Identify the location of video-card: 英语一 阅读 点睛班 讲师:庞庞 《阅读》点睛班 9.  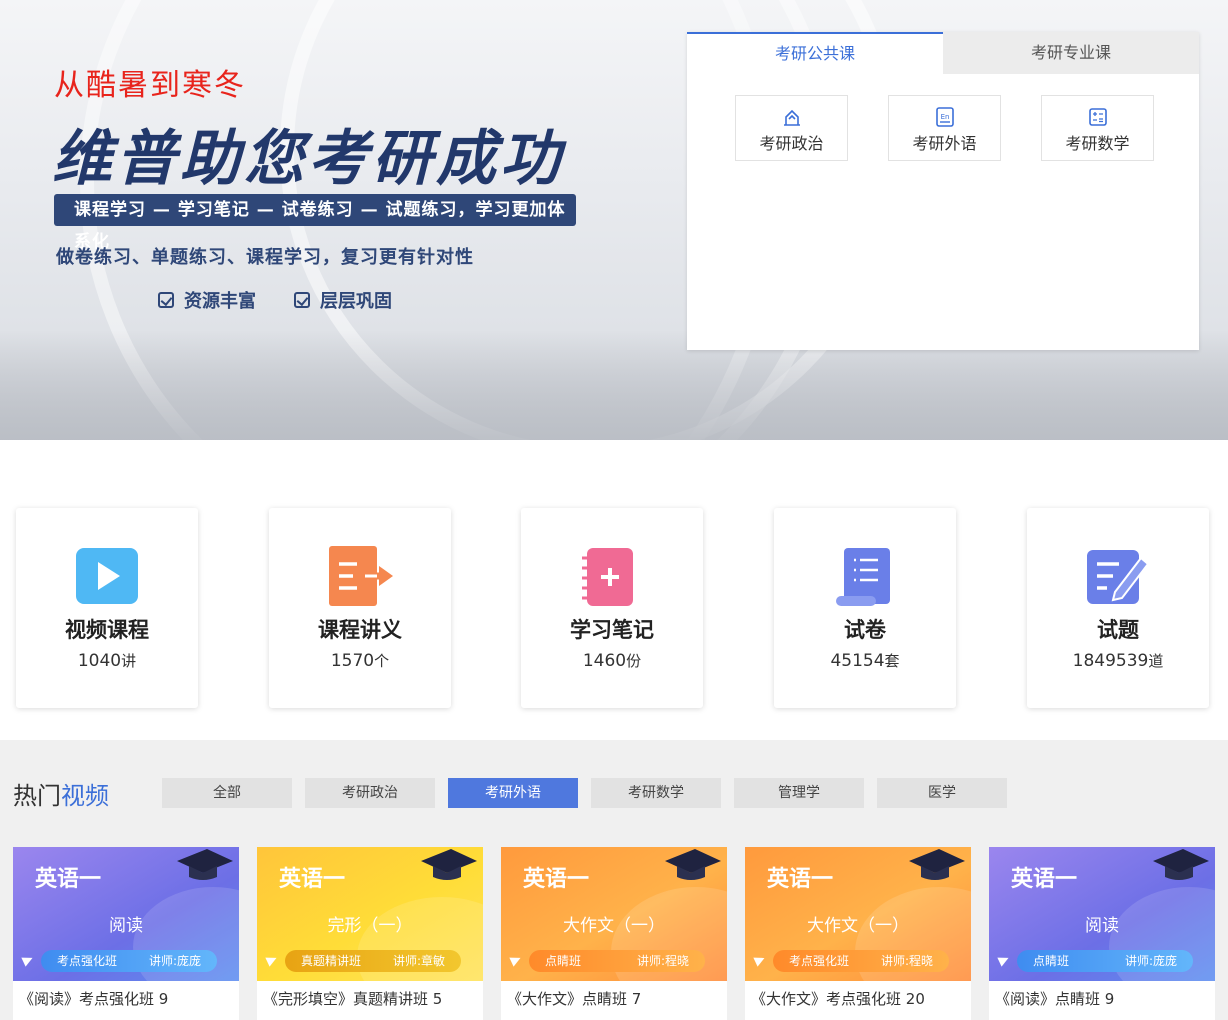
(1102, 933).